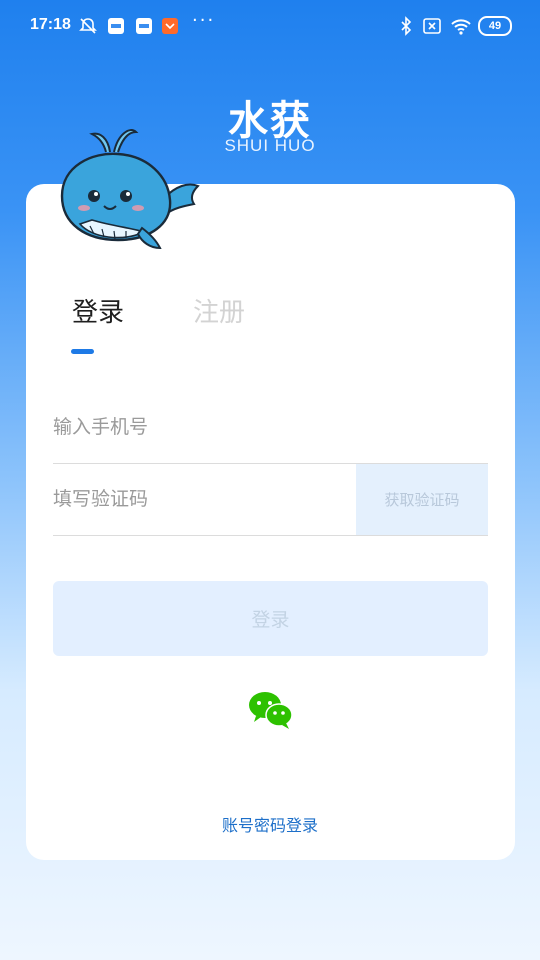 This screenshot has width=540, height=960. I want to click on login-button: 登录, so click(270, 618).